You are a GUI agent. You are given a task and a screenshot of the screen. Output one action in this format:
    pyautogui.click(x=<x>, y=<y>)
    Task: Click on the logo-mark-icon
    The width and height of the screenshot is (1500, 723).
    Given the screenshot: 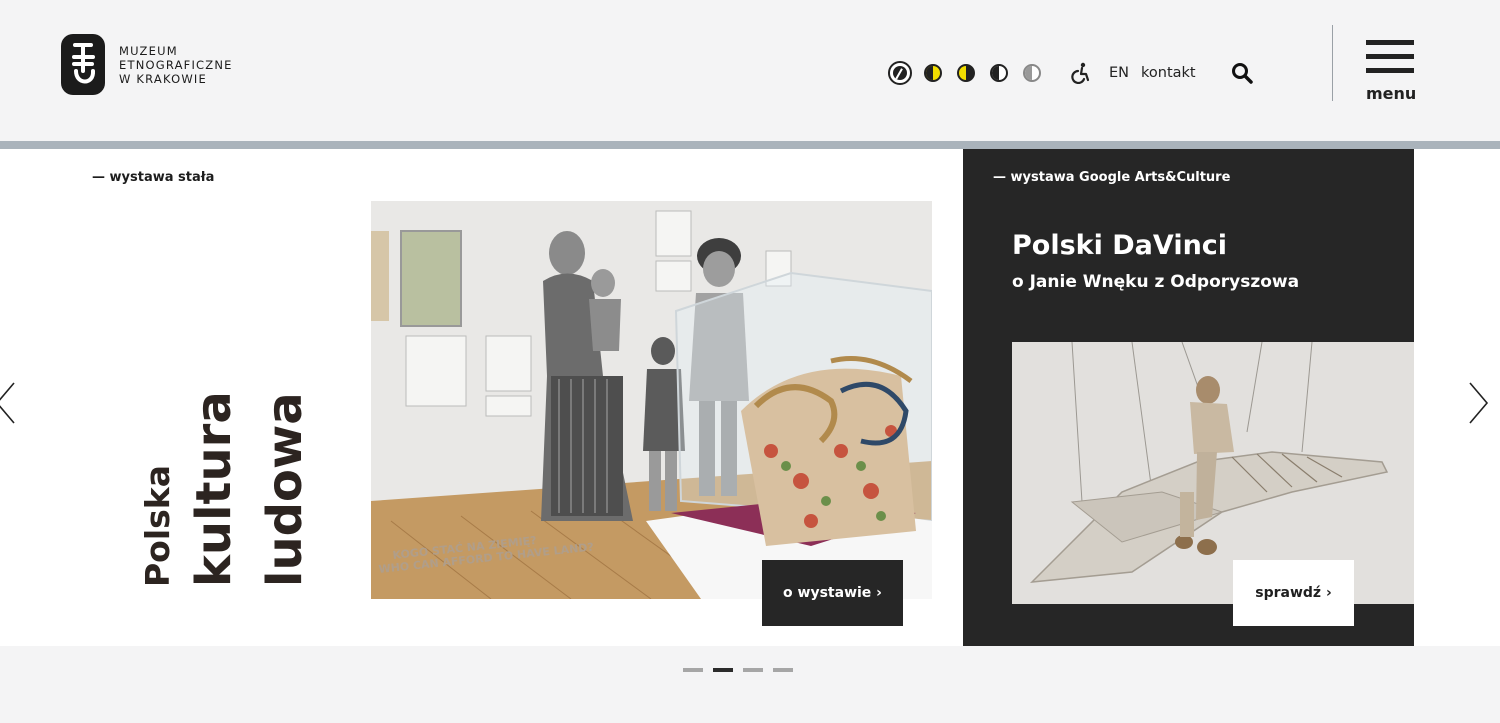 What is the action you would take?
    pyautogui.click(x=83, y=64)
    